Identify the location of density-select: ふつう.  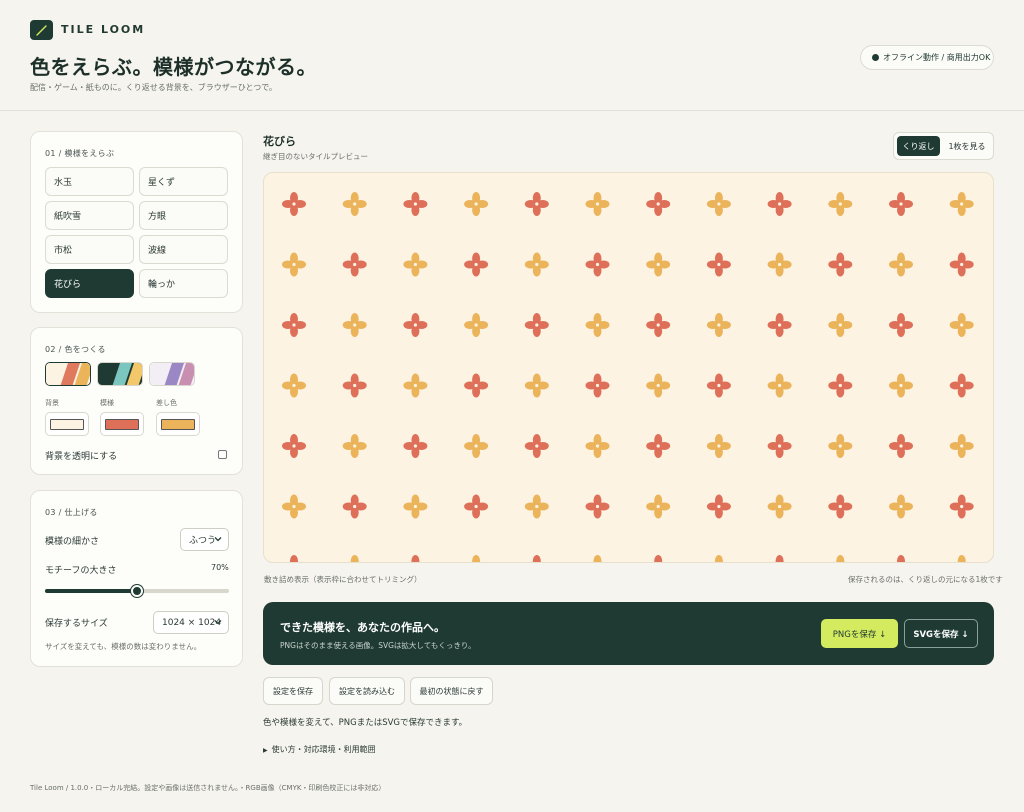
(204, 539).